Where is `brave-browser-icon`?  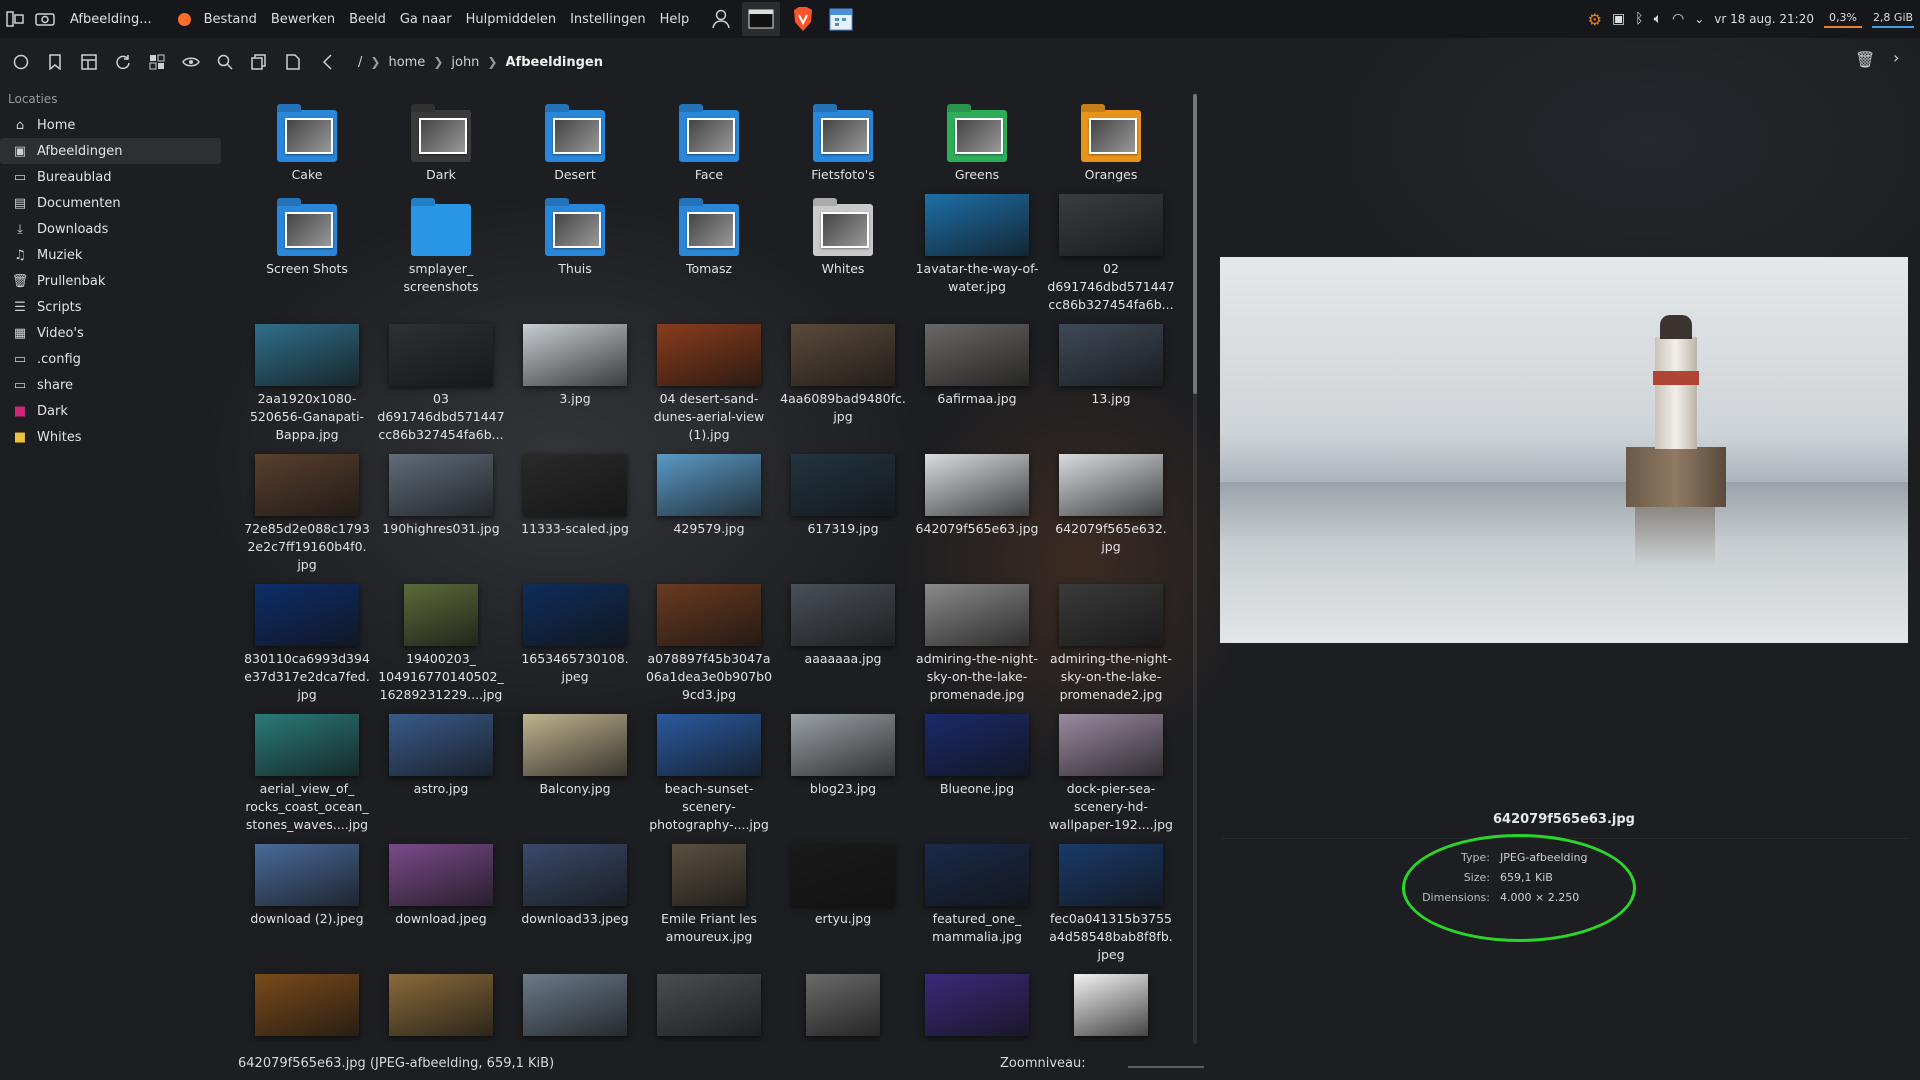 brave-browser-icon is located at coordinates (803, 19).